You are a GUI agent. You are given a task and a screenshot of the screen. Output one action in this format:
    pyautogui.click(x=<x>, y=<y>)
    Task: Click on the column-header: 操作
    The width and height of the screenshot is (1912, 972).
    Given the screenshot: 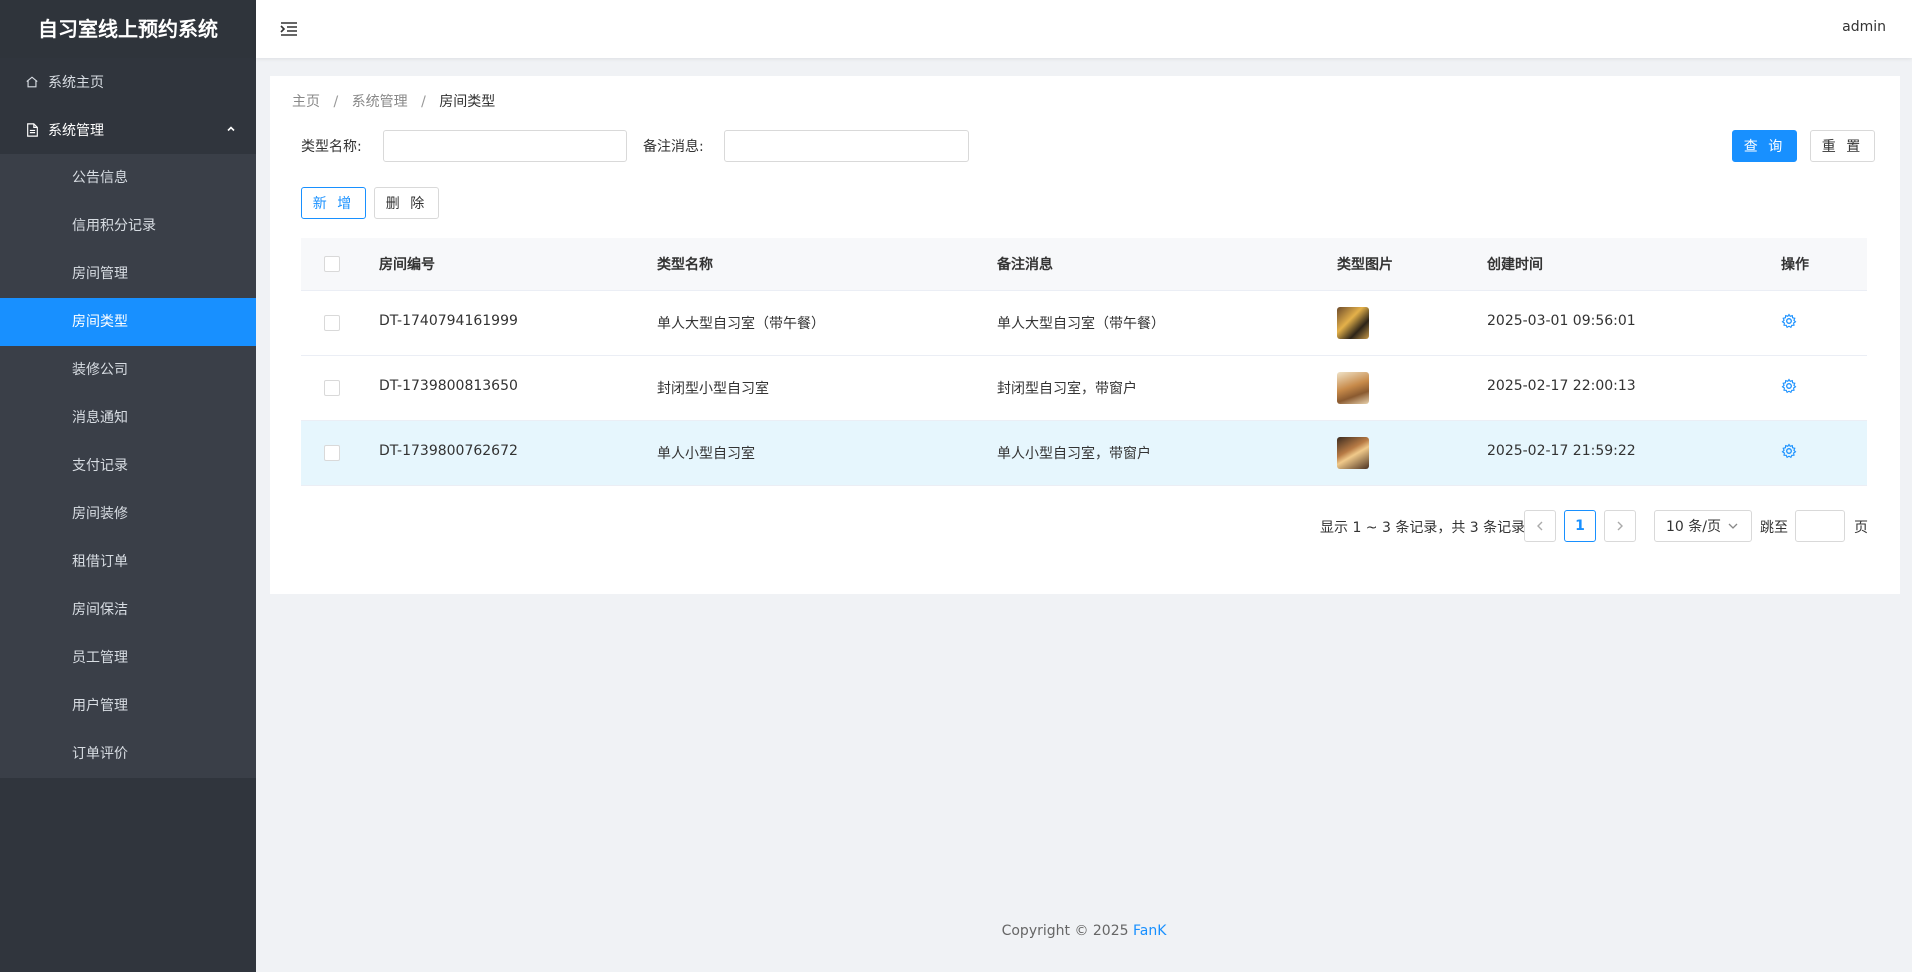 What is the action you would take?
    pyautogui.click(x=1795, y=265)
    